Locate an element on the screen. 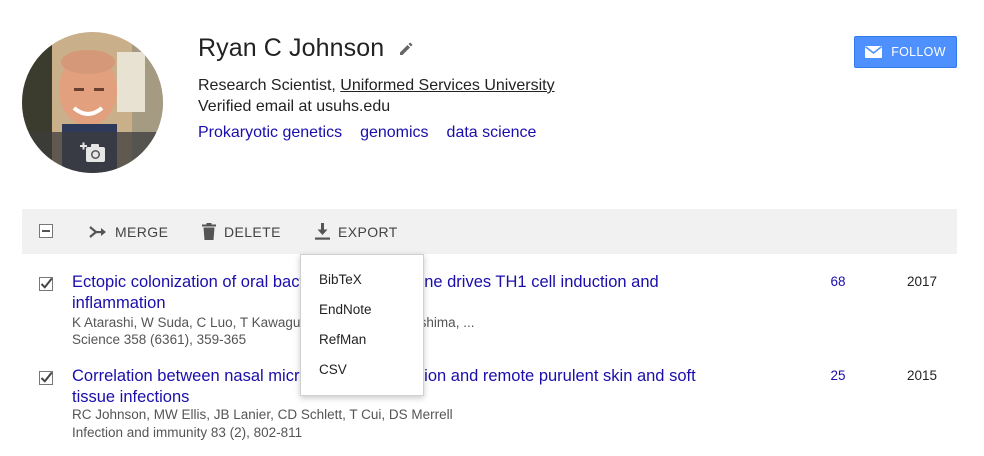 Image resolution: width=984 pixels, height=456 pixels. avatar-upload-overlay is located at coordinates (92, 152).